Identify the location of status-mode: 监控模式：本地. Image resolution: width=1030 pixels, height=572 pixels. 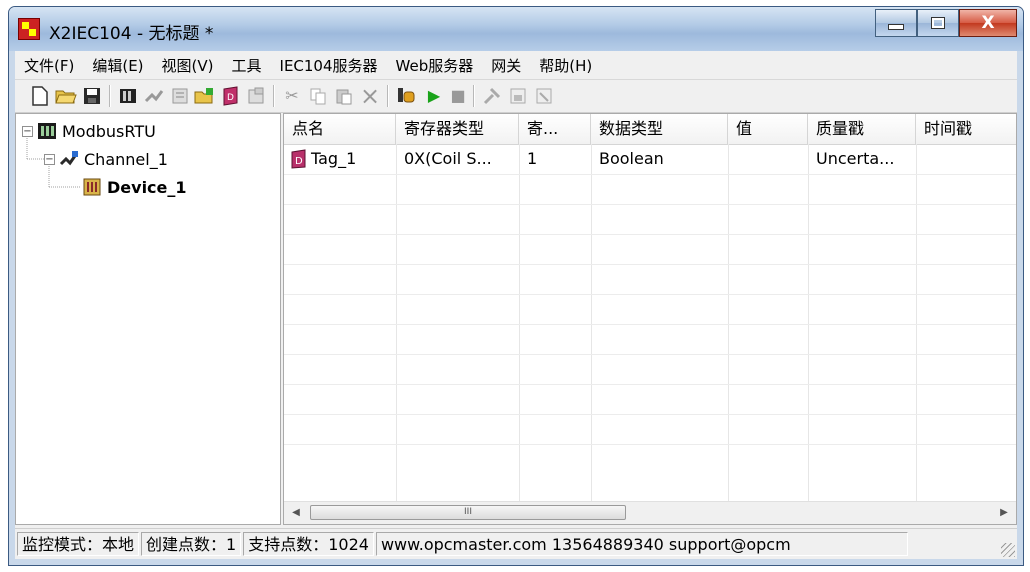
(78, 544).